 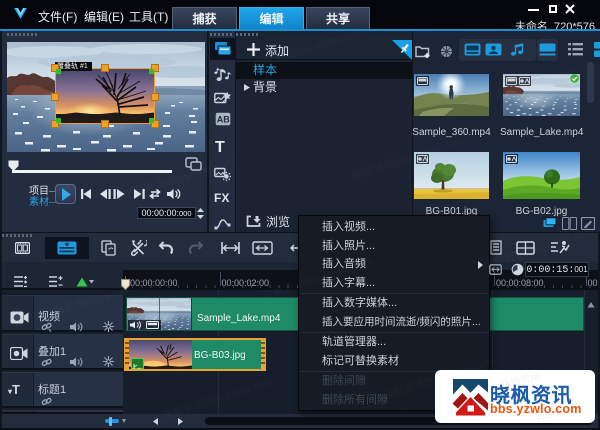 What do you see at coordinates (223, 120) in the screenshot?
I see `svg-text: AB` at bounding box center [223, 120].